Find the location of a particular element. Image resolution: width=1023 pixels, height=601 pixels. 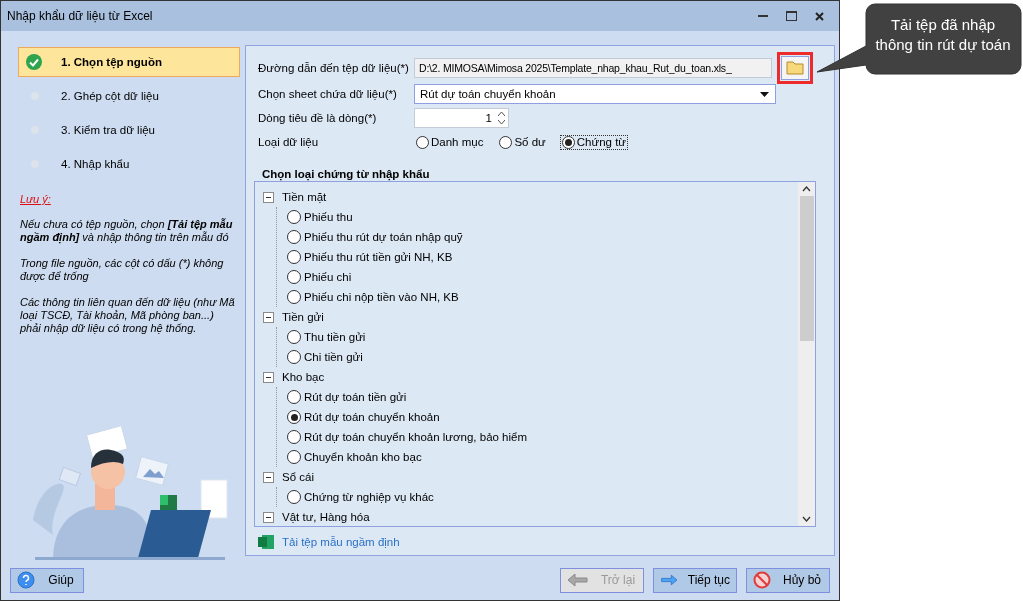

note-text: Nếu chưa có tệp nguồn, chọn [Tải tệp mẫu ngầm định] và nhập thông tin trên mẫu đó is located at coordinates (127, 231).